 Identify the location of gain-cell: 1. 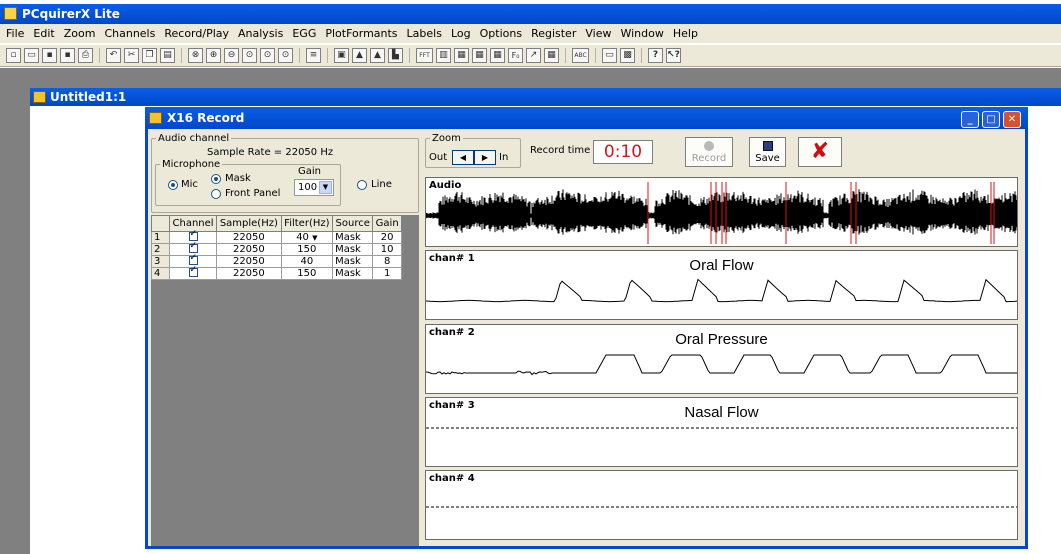
(387, 273).